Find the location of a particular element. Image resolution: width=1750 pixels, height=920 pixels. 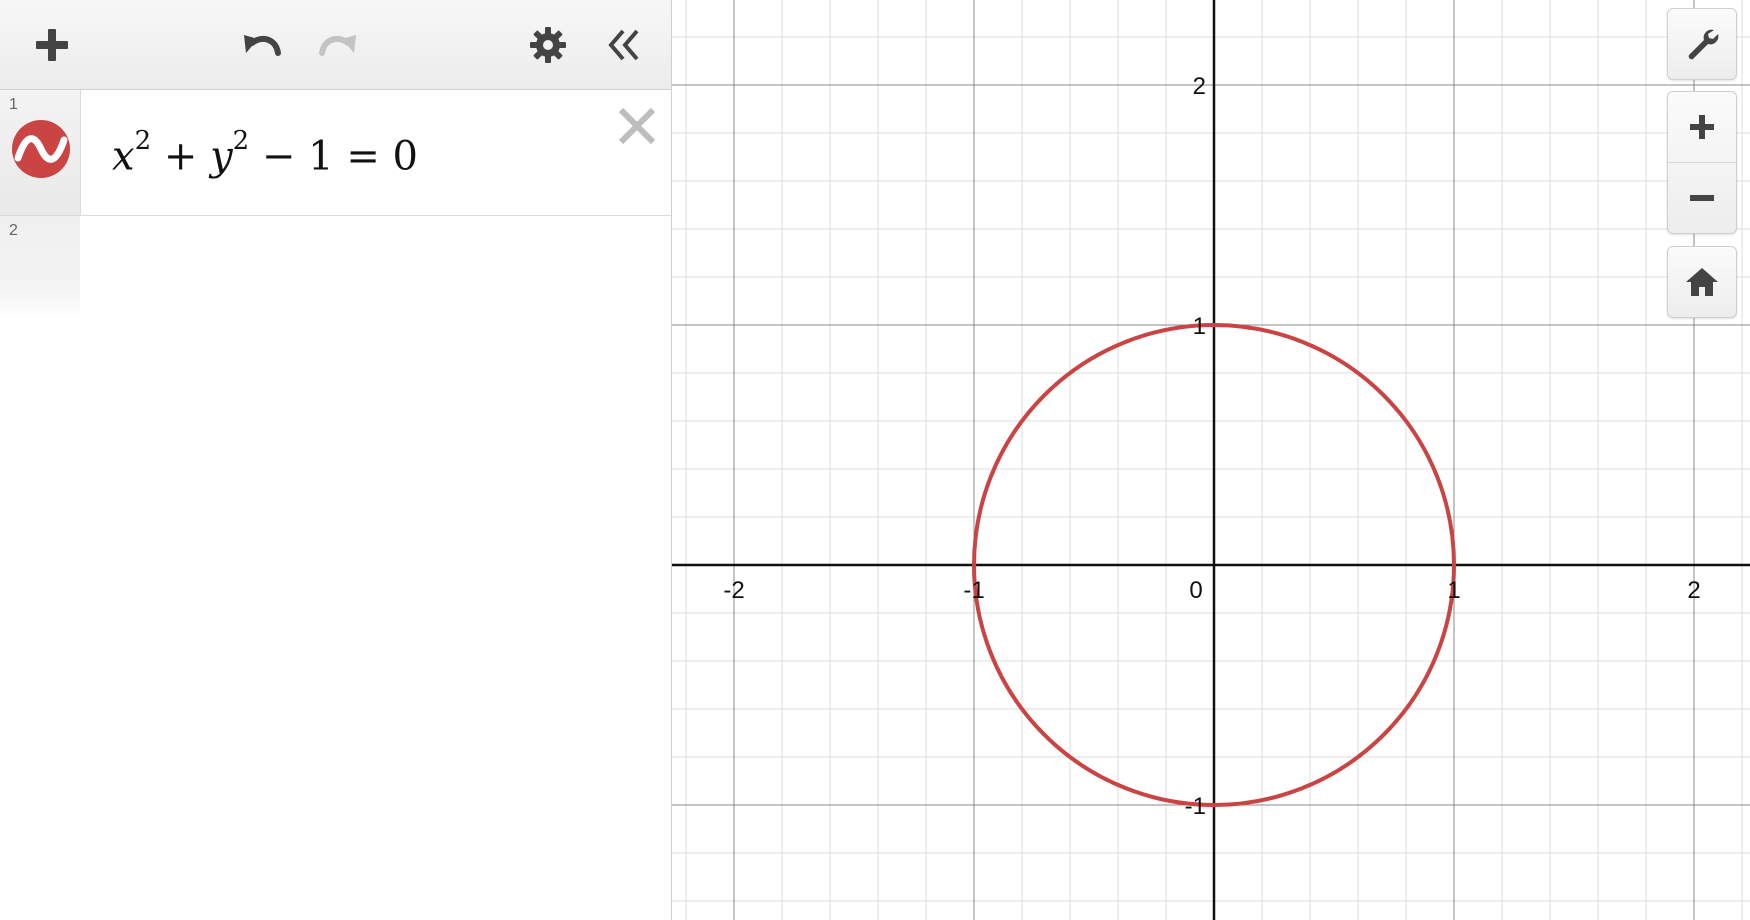

expression-math: x2 + y2 − 1 = 0 is located at coordinates (265, 153).